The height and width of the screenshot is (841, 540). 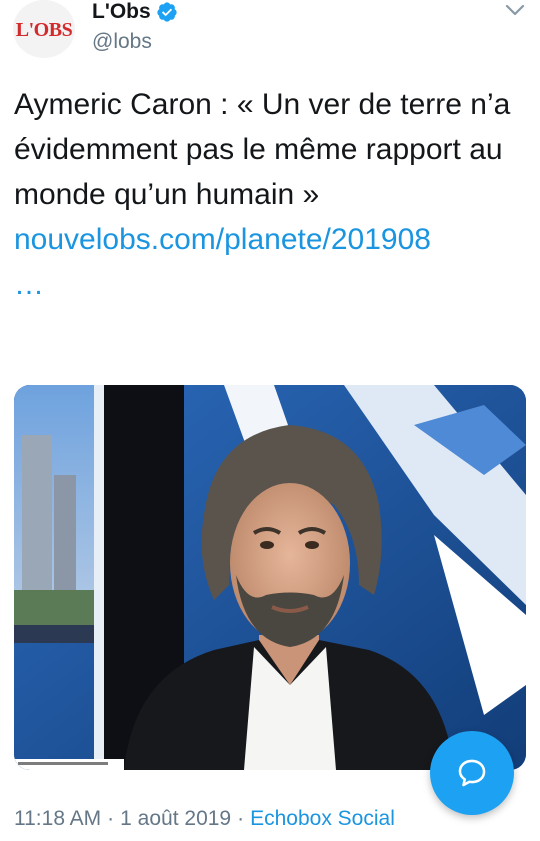 What do you see at coordinates (322, 818) in the screenshot?
I see `tweet-source-link: Echobox Social` at bounding box center [322, 818].